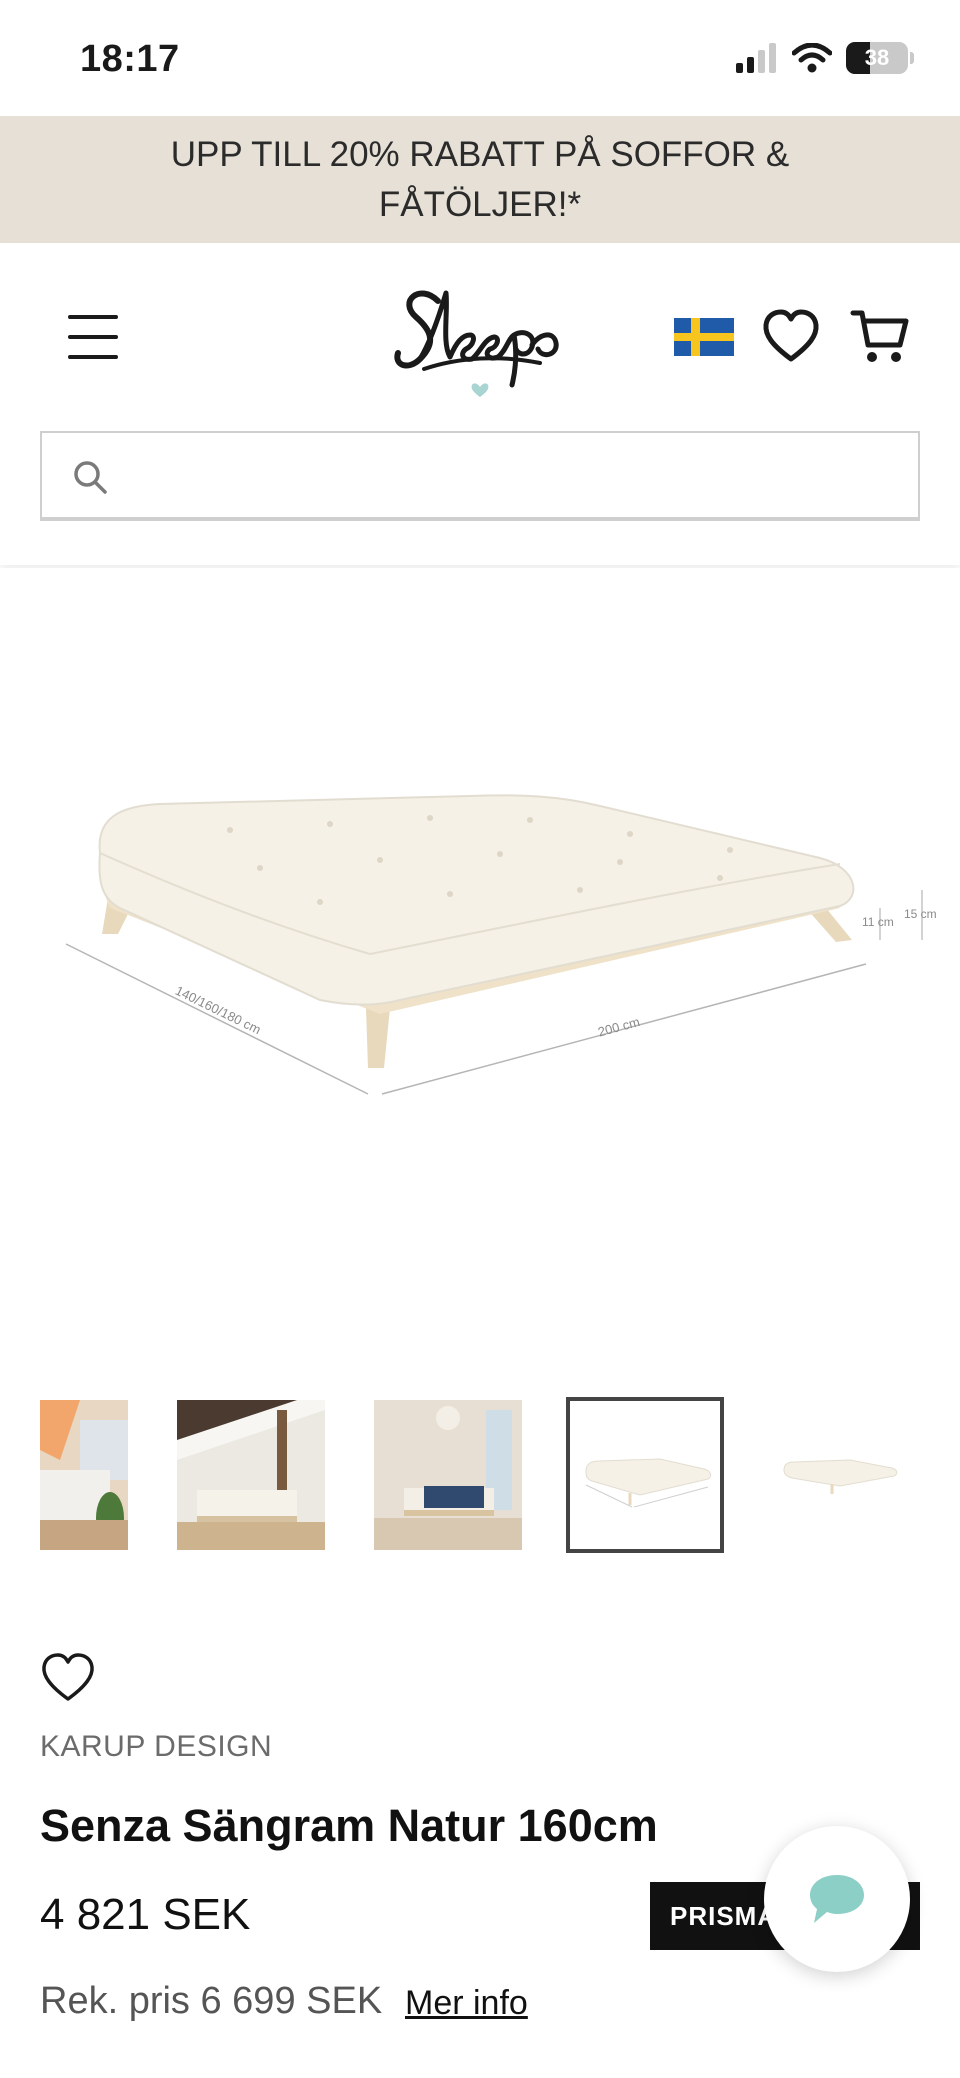 This screenshot has height=2078, width=960. I want to click on battery-icon: 38, so click(877, 58).